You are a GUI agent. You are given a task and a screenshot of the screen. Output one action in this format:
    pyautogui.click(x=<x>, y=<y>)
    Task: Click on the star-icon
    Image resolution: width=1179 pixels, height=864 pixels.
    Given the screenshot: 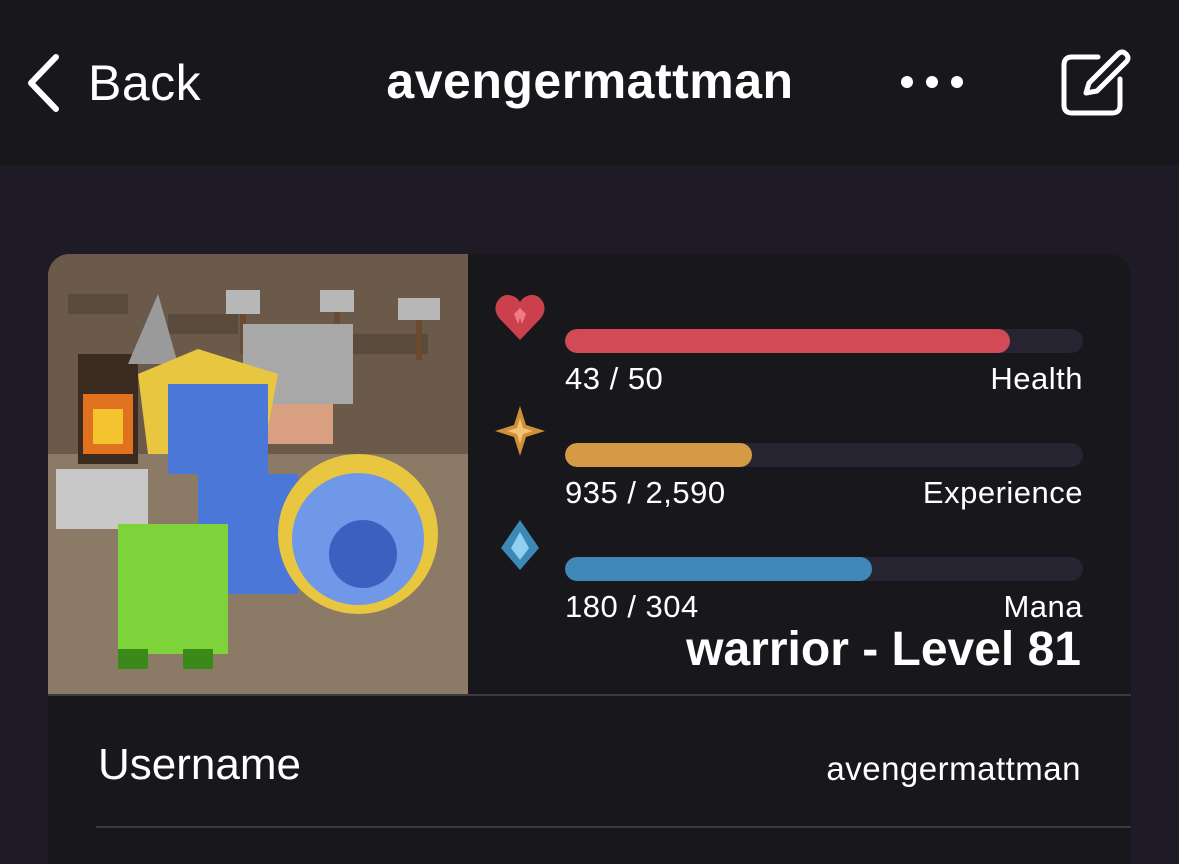 What is the action you would take?
    pyautogui.click(x=520, y=431)
    